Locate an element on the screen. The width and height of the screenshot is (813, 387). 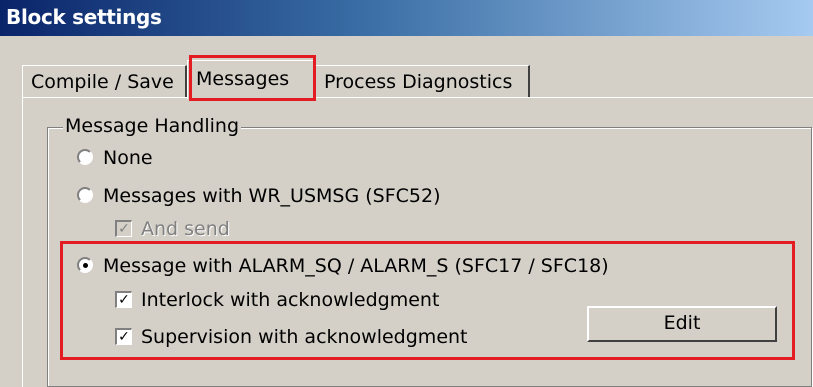
messages-tab-highlight is located at coordinates (252, 78).